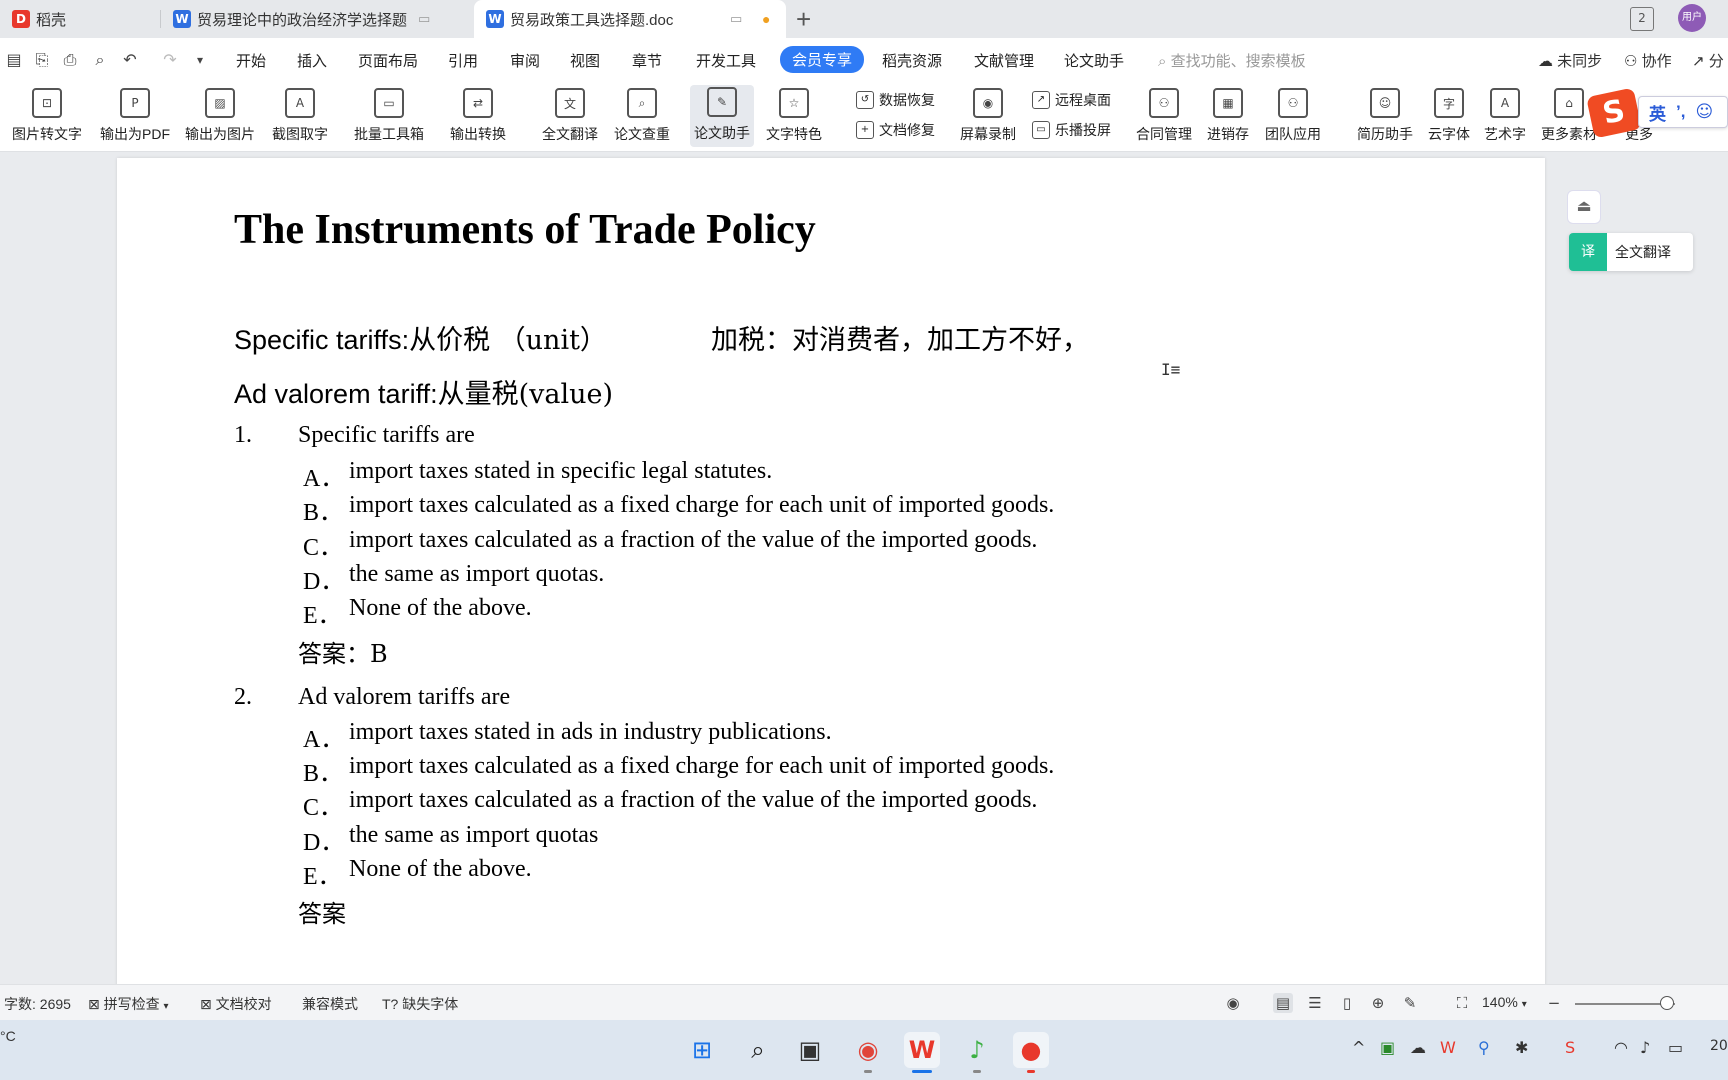 Image resolution: width=1728 pixels, height=1080 pixels. Describe the element at coordinates (722, 116) in the screenshot. I see `paper-assistant-button: ✎ 论文助手` at that location.